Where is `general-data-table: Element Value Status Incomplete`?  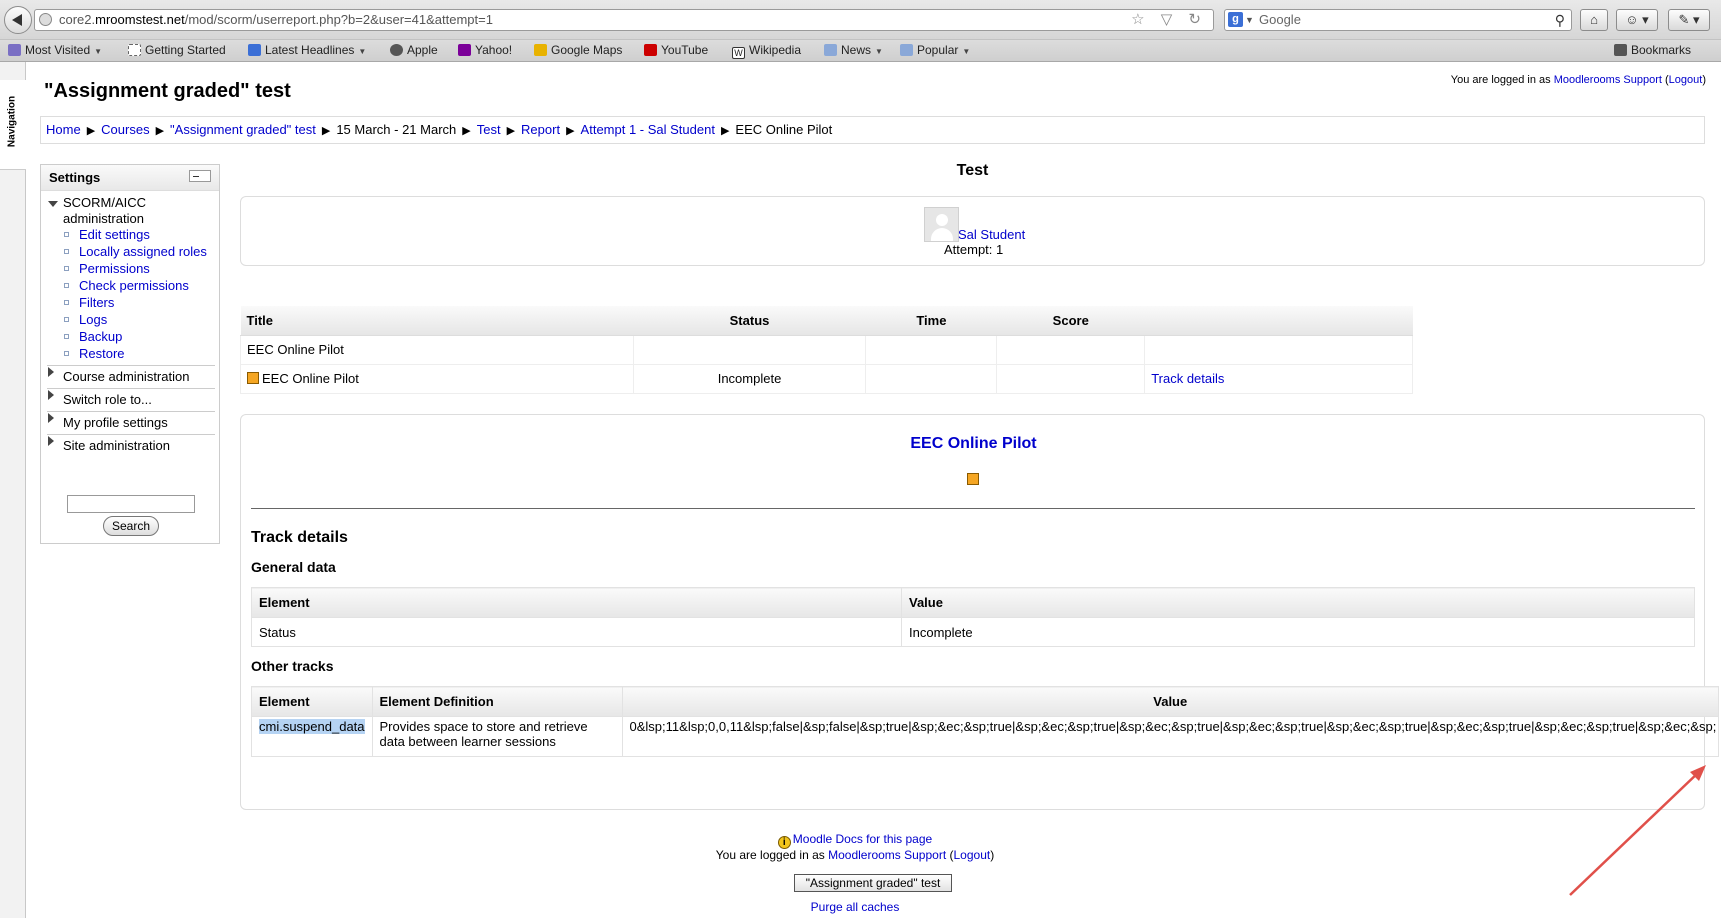 general-data-table: Element Value Status Incomplete is located at coordinates (973, 617).